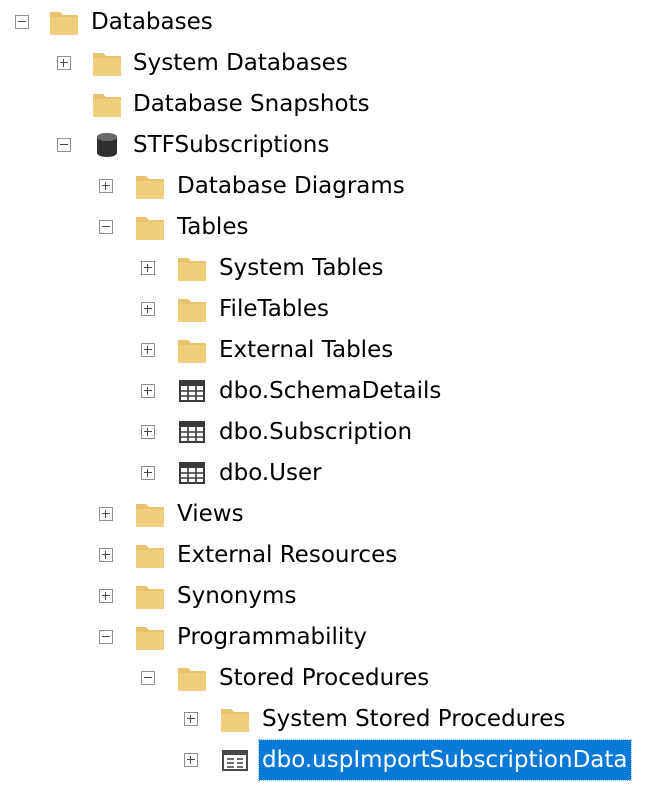  Describe the element at coordinates (414, 719) in the screenshot. I see `tree-node-label: System Stored Procedures` at that location.